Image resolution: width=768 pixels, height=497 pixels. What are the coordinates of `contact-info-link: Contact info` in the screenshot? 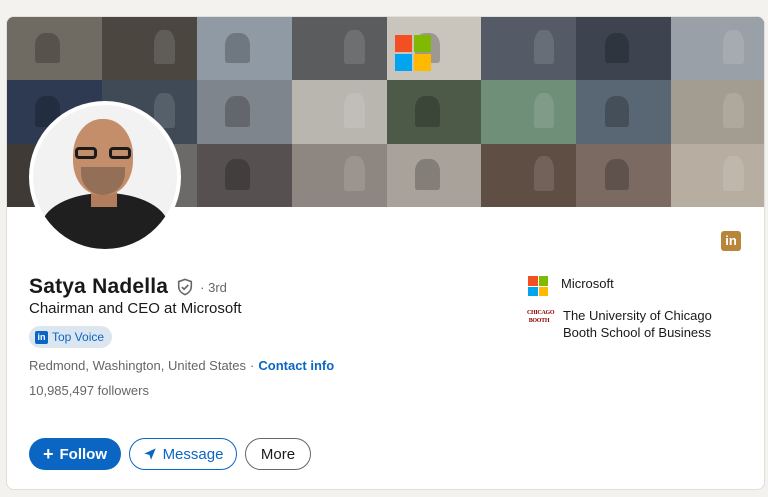 It's located at (296, 365).